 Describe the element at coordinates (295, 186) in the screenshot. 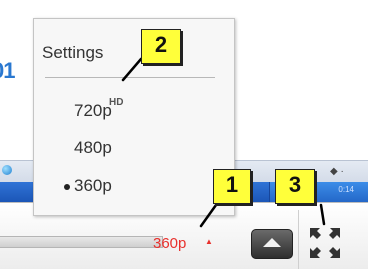

I see `callout-3: 3` at that location.